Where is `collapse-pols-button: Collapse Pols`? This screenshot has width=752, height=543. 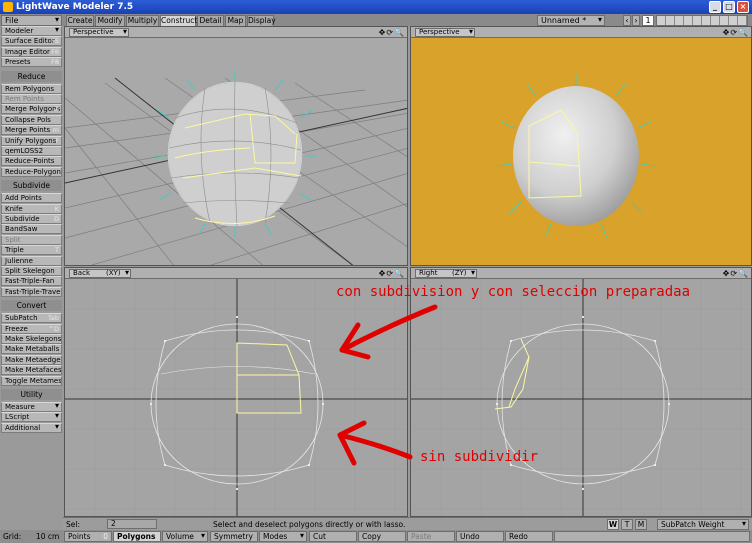
collapse-pols-button: Collapse Pols is located at coordinates (31, 119).